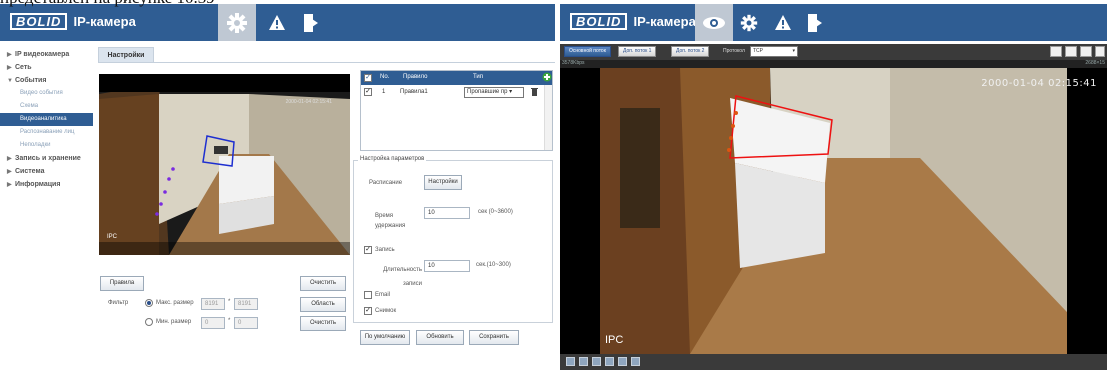 This screenshot has height=370, width=1107. I want to click on gear-icon, so click(237, 22).